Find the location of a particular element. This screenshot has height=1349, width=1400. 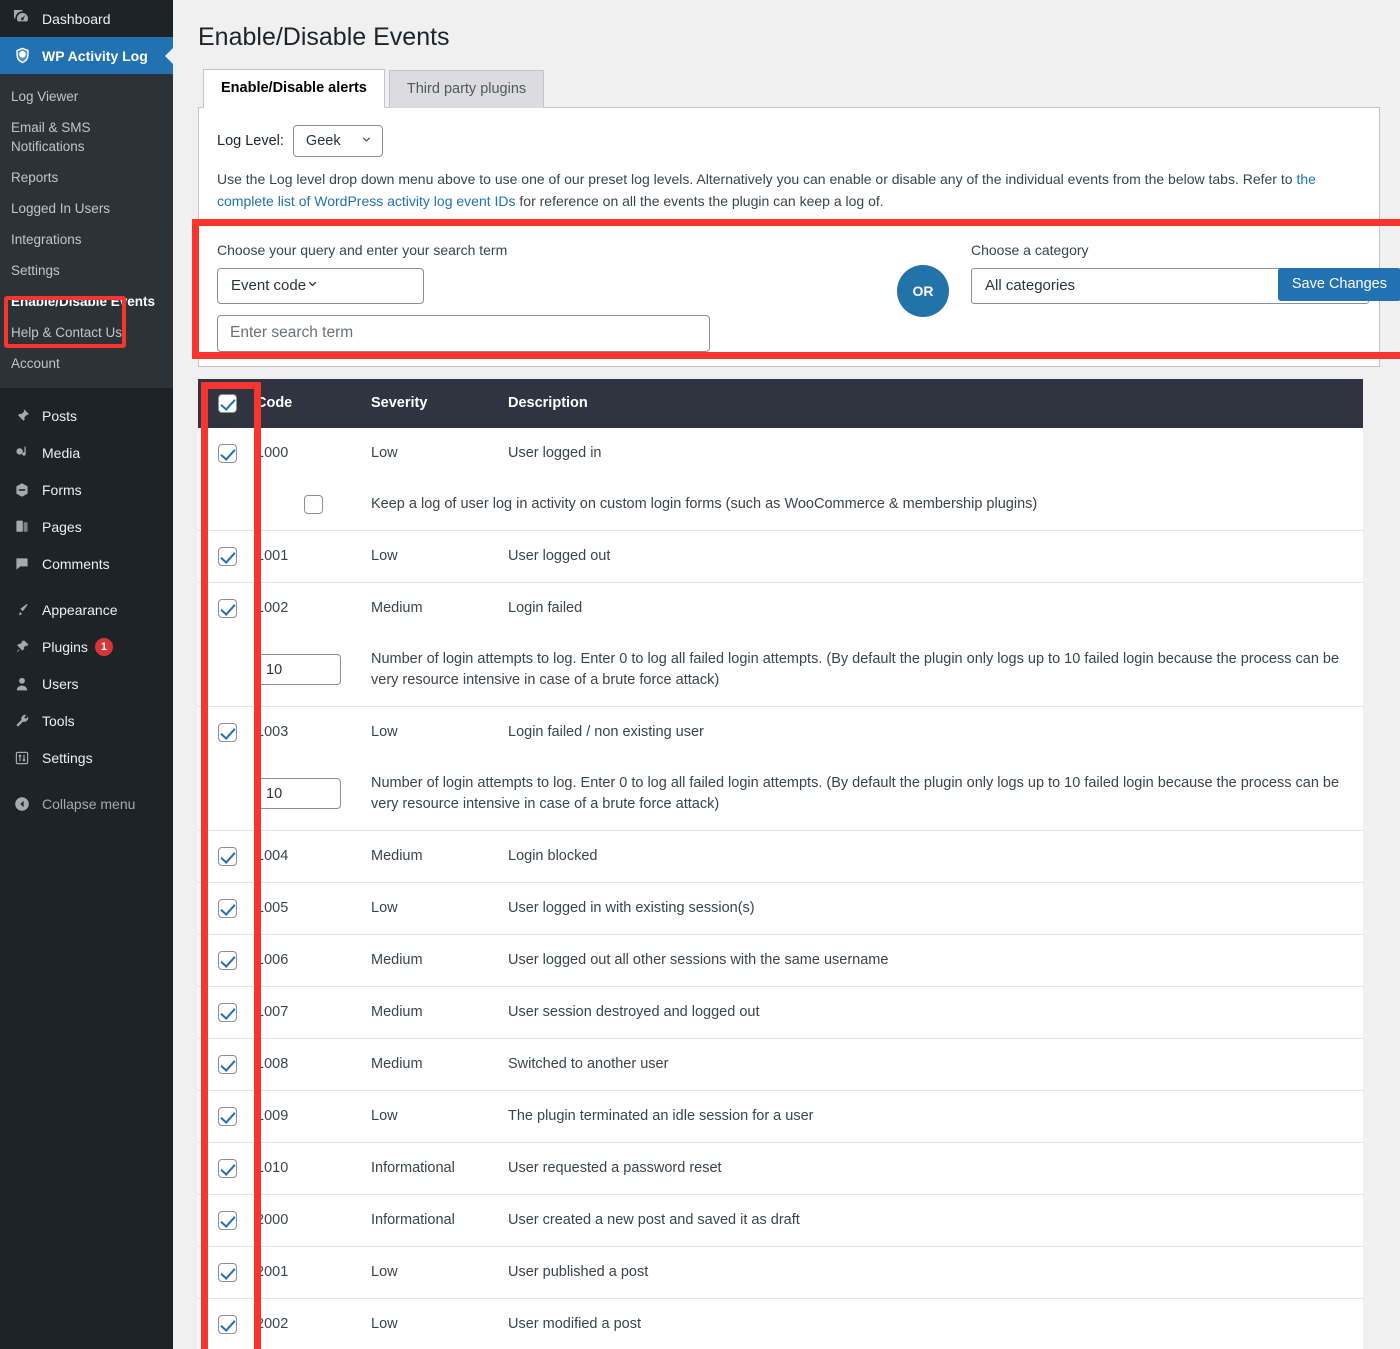

cell-description: User requested a password reset is located at coordinates (935, 1168).